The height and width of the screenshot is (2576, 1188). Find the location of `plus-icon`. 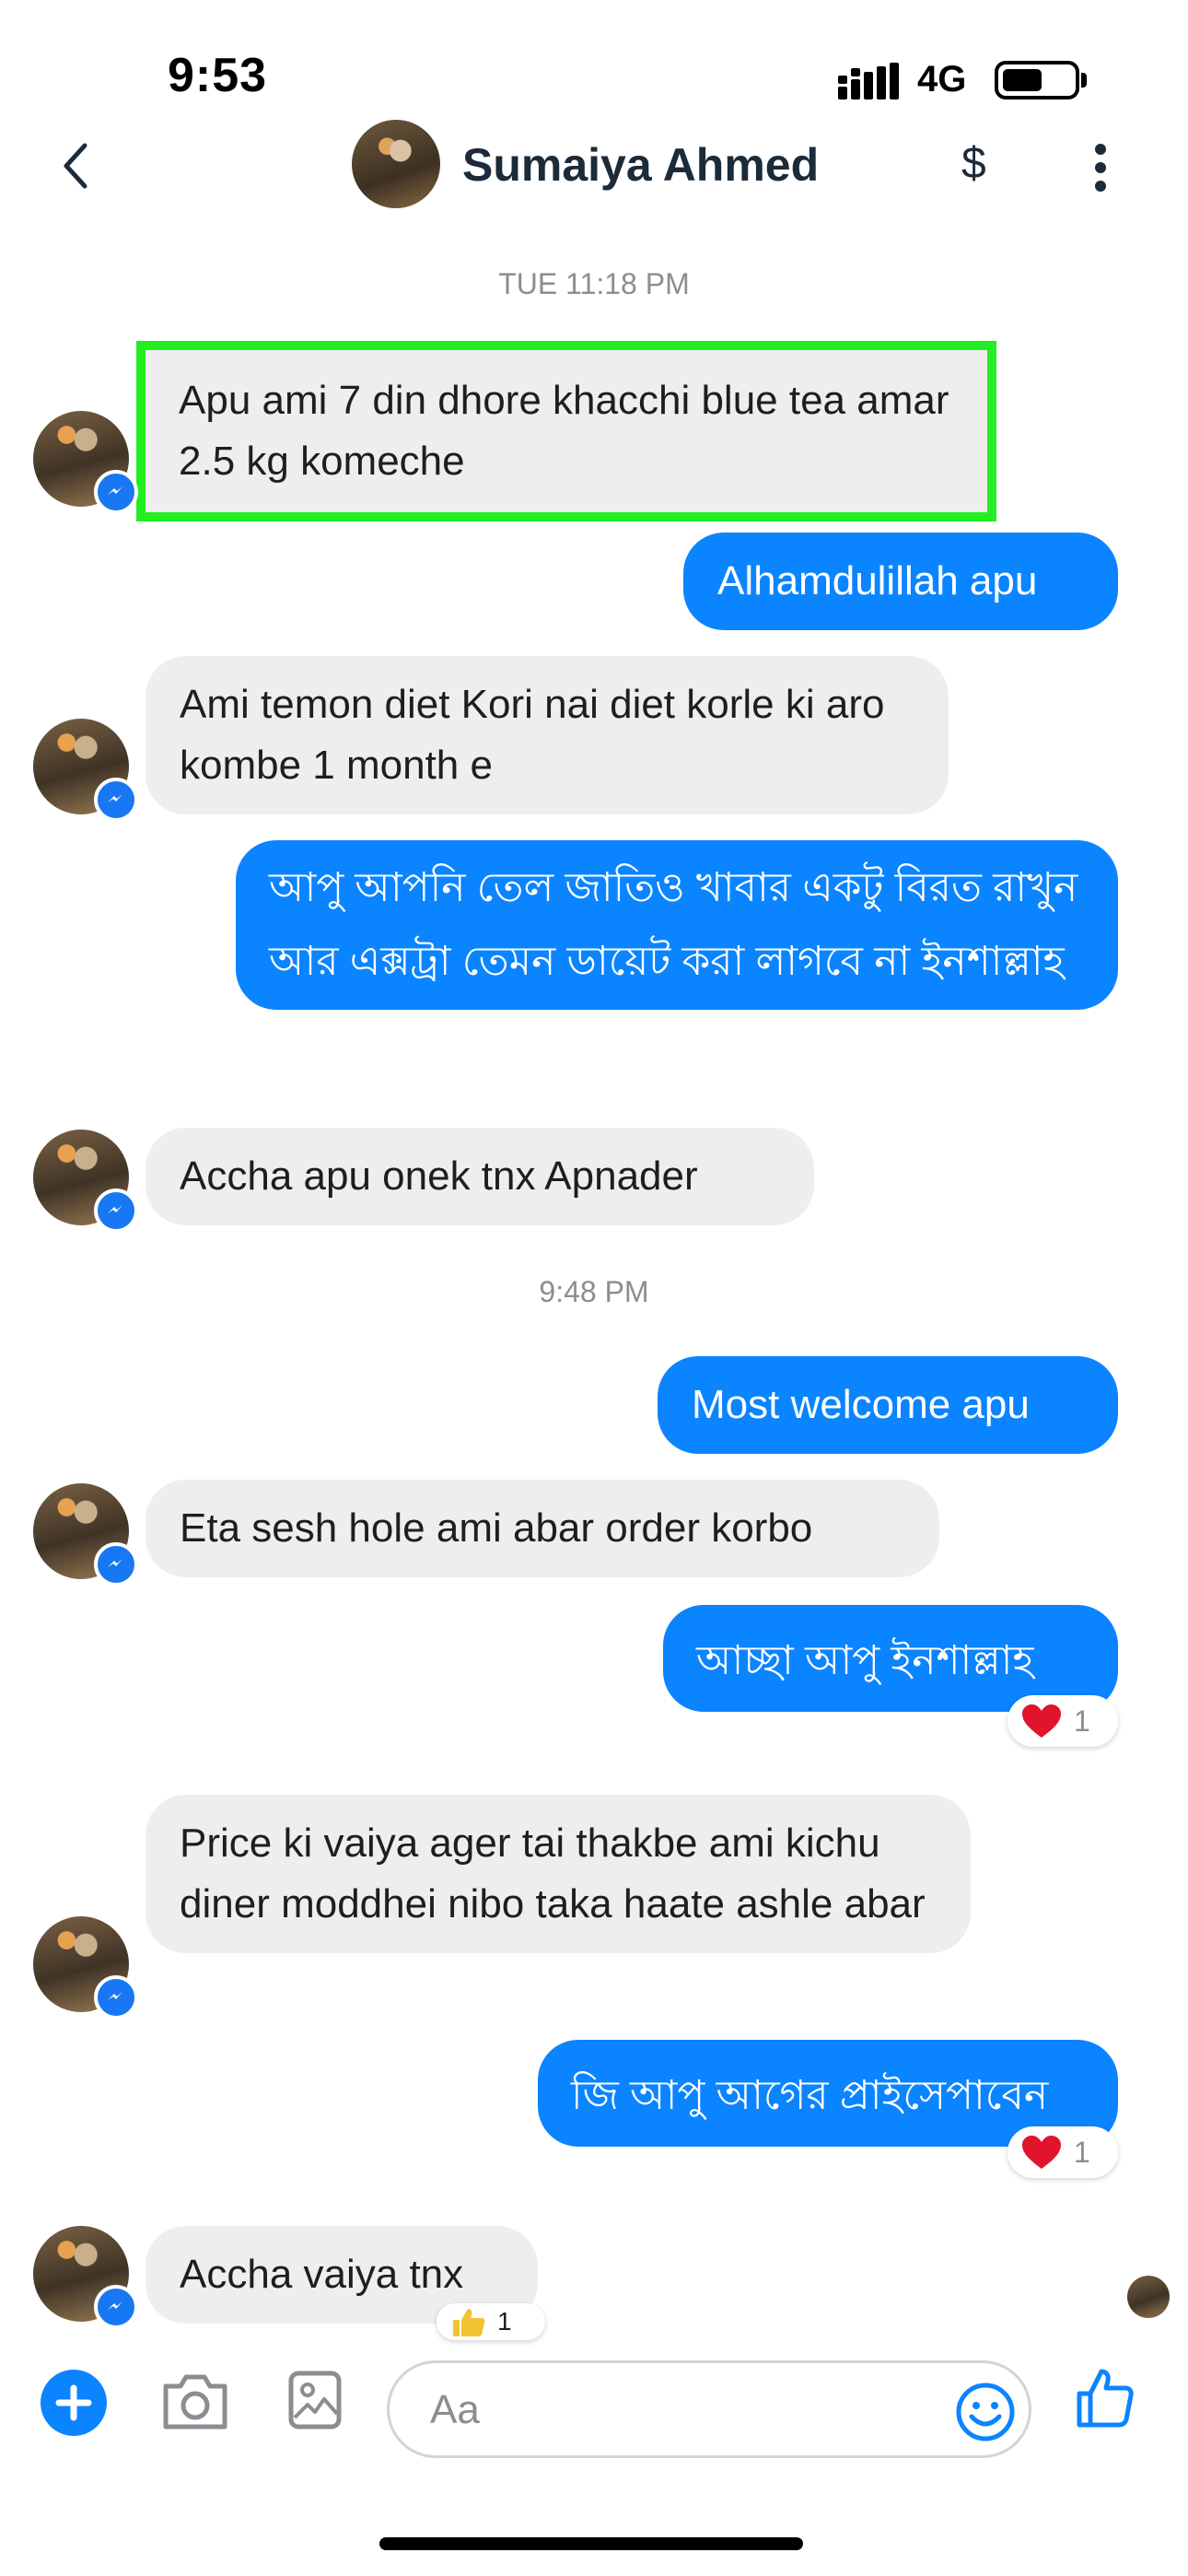

plus-icon is located at coordinates (73, 2402).